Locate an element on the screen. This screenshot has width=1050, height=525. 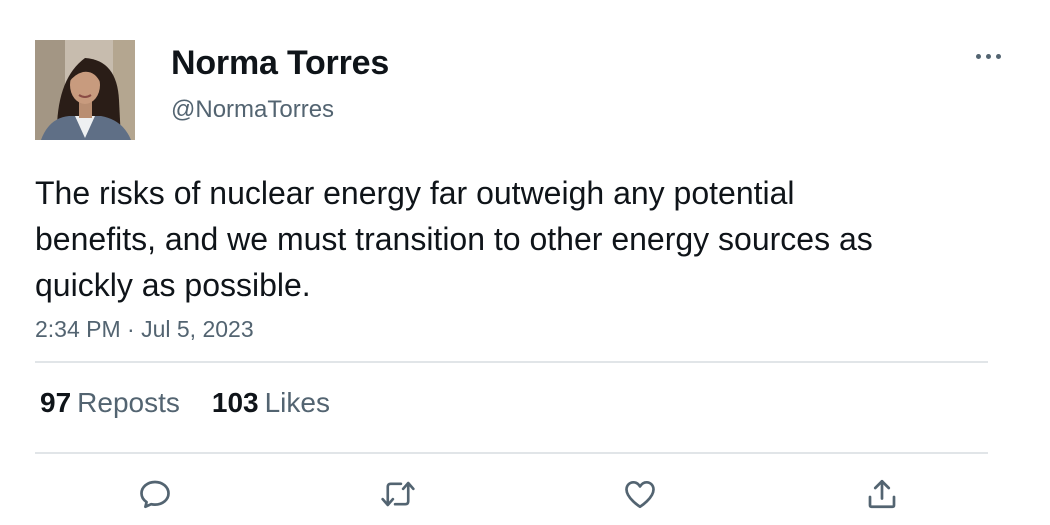
reply-icon is located at coordinates (155, 494).